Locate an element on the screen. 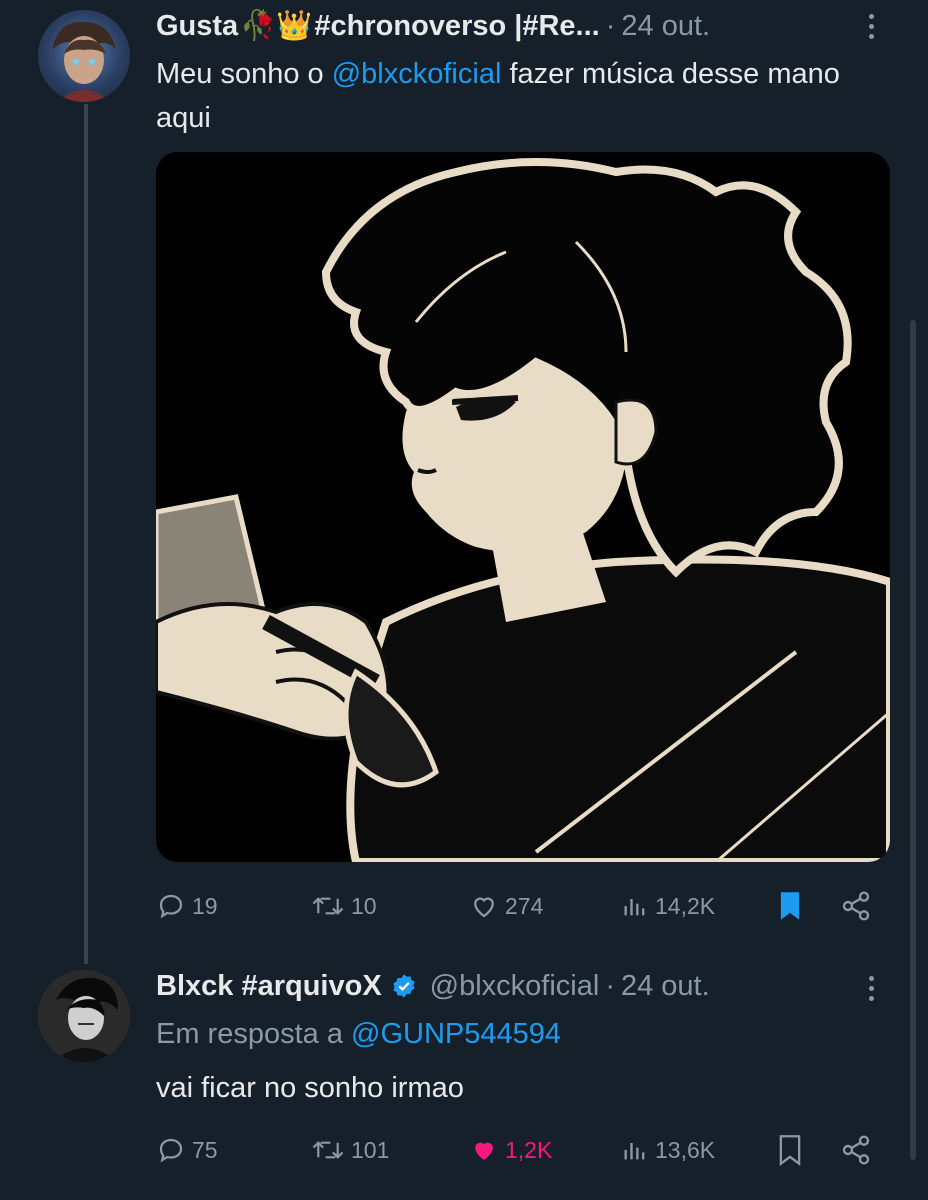 Image resolution: width=928 pixels, height=1200 pixels. retweet-count: 10 is located at coordinates (364, 905).